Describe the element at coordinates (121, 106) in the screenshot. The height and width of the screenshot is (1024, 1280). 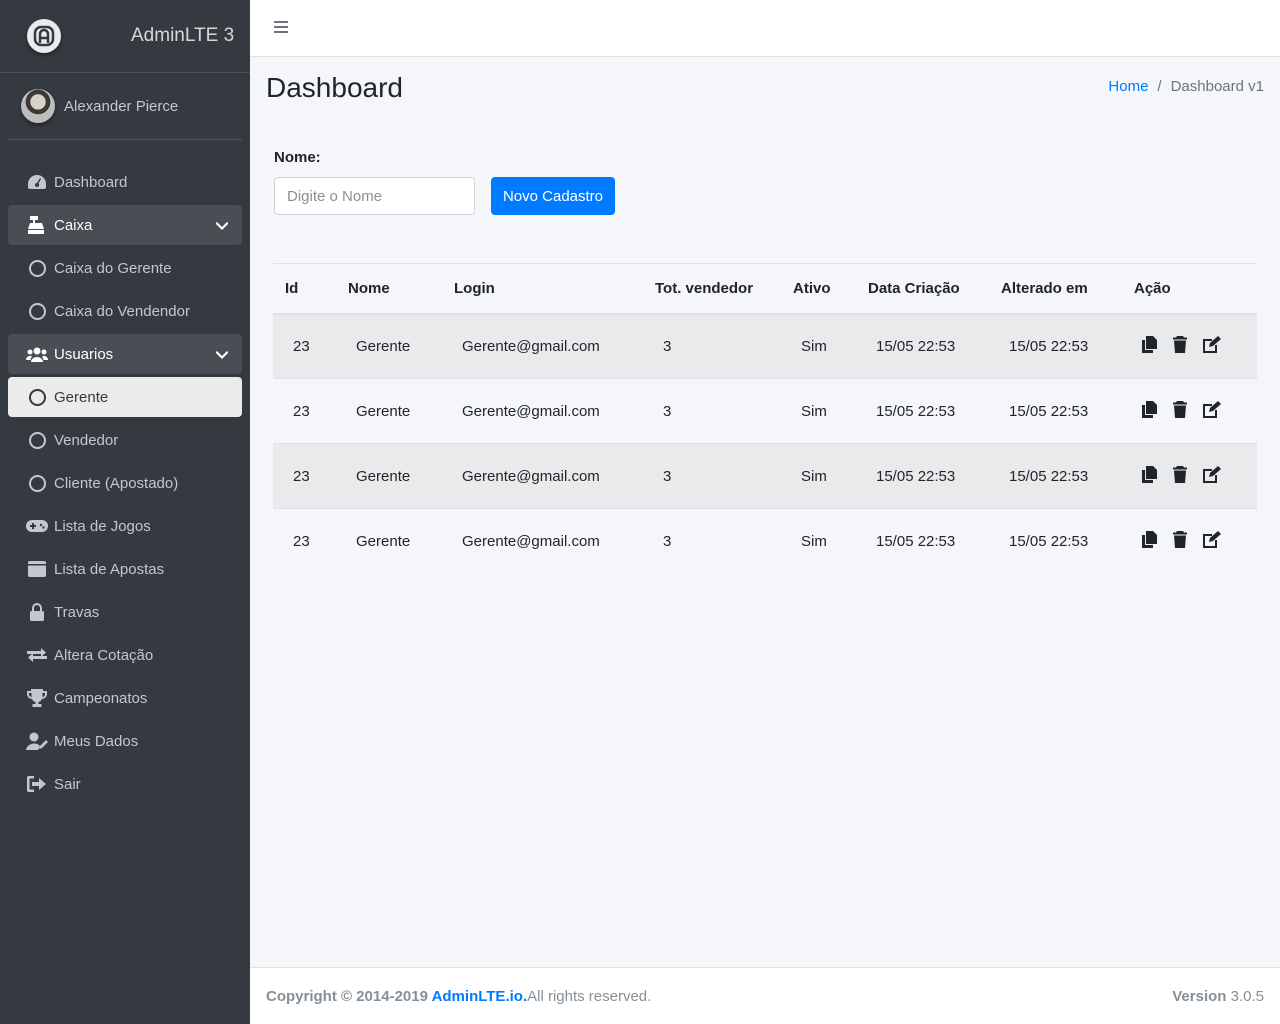
I see `user-name: Alexander Pierce` at that location.